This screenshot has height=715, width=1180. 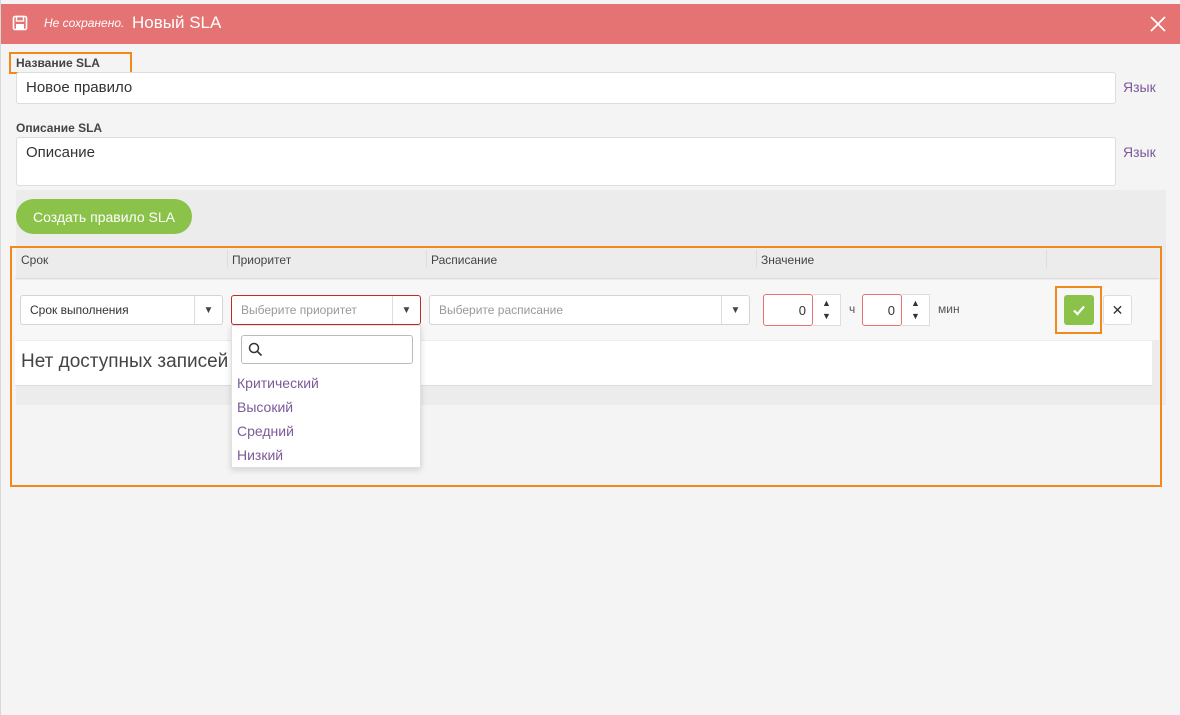 I want to click on table-header-divider, so click(x=587, y=278).